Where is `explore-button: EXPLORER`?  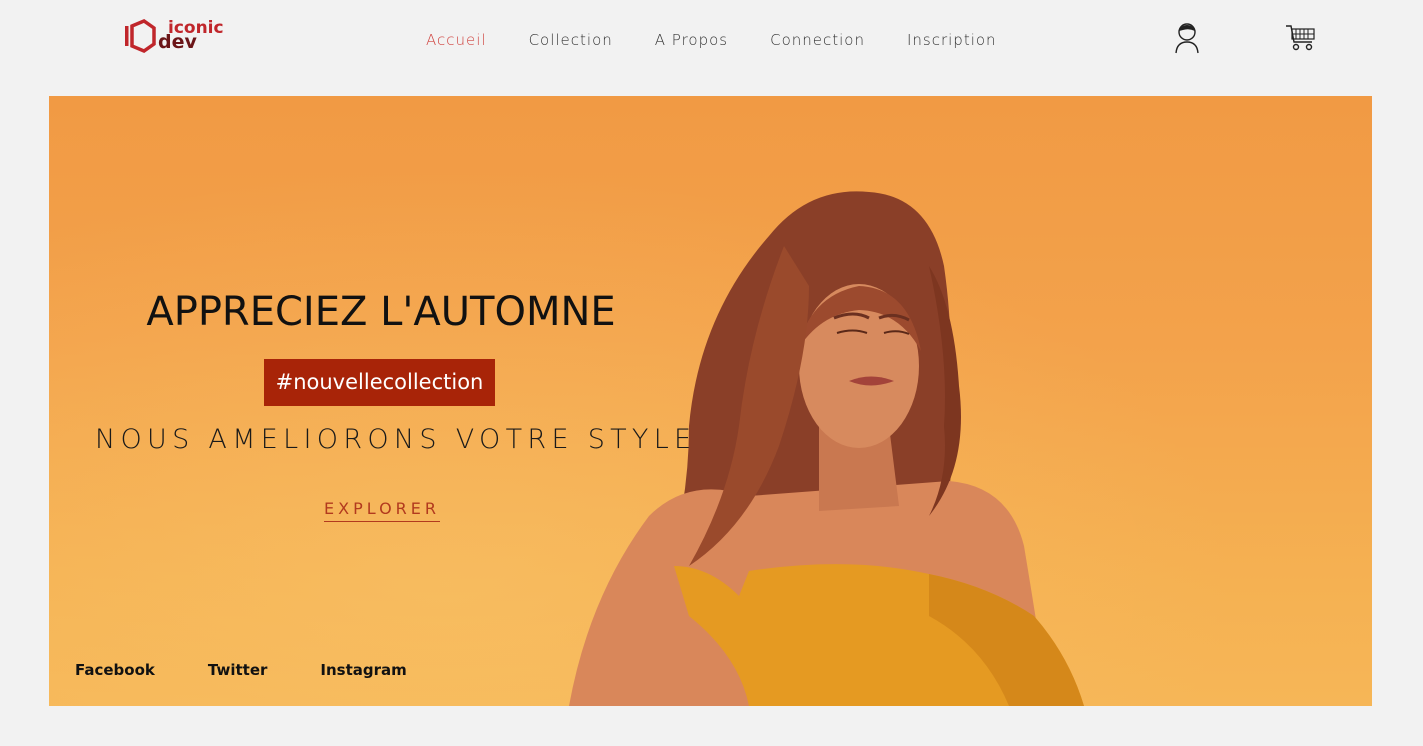
explore-button: EXPLORER is located at coordinates (382, 510).